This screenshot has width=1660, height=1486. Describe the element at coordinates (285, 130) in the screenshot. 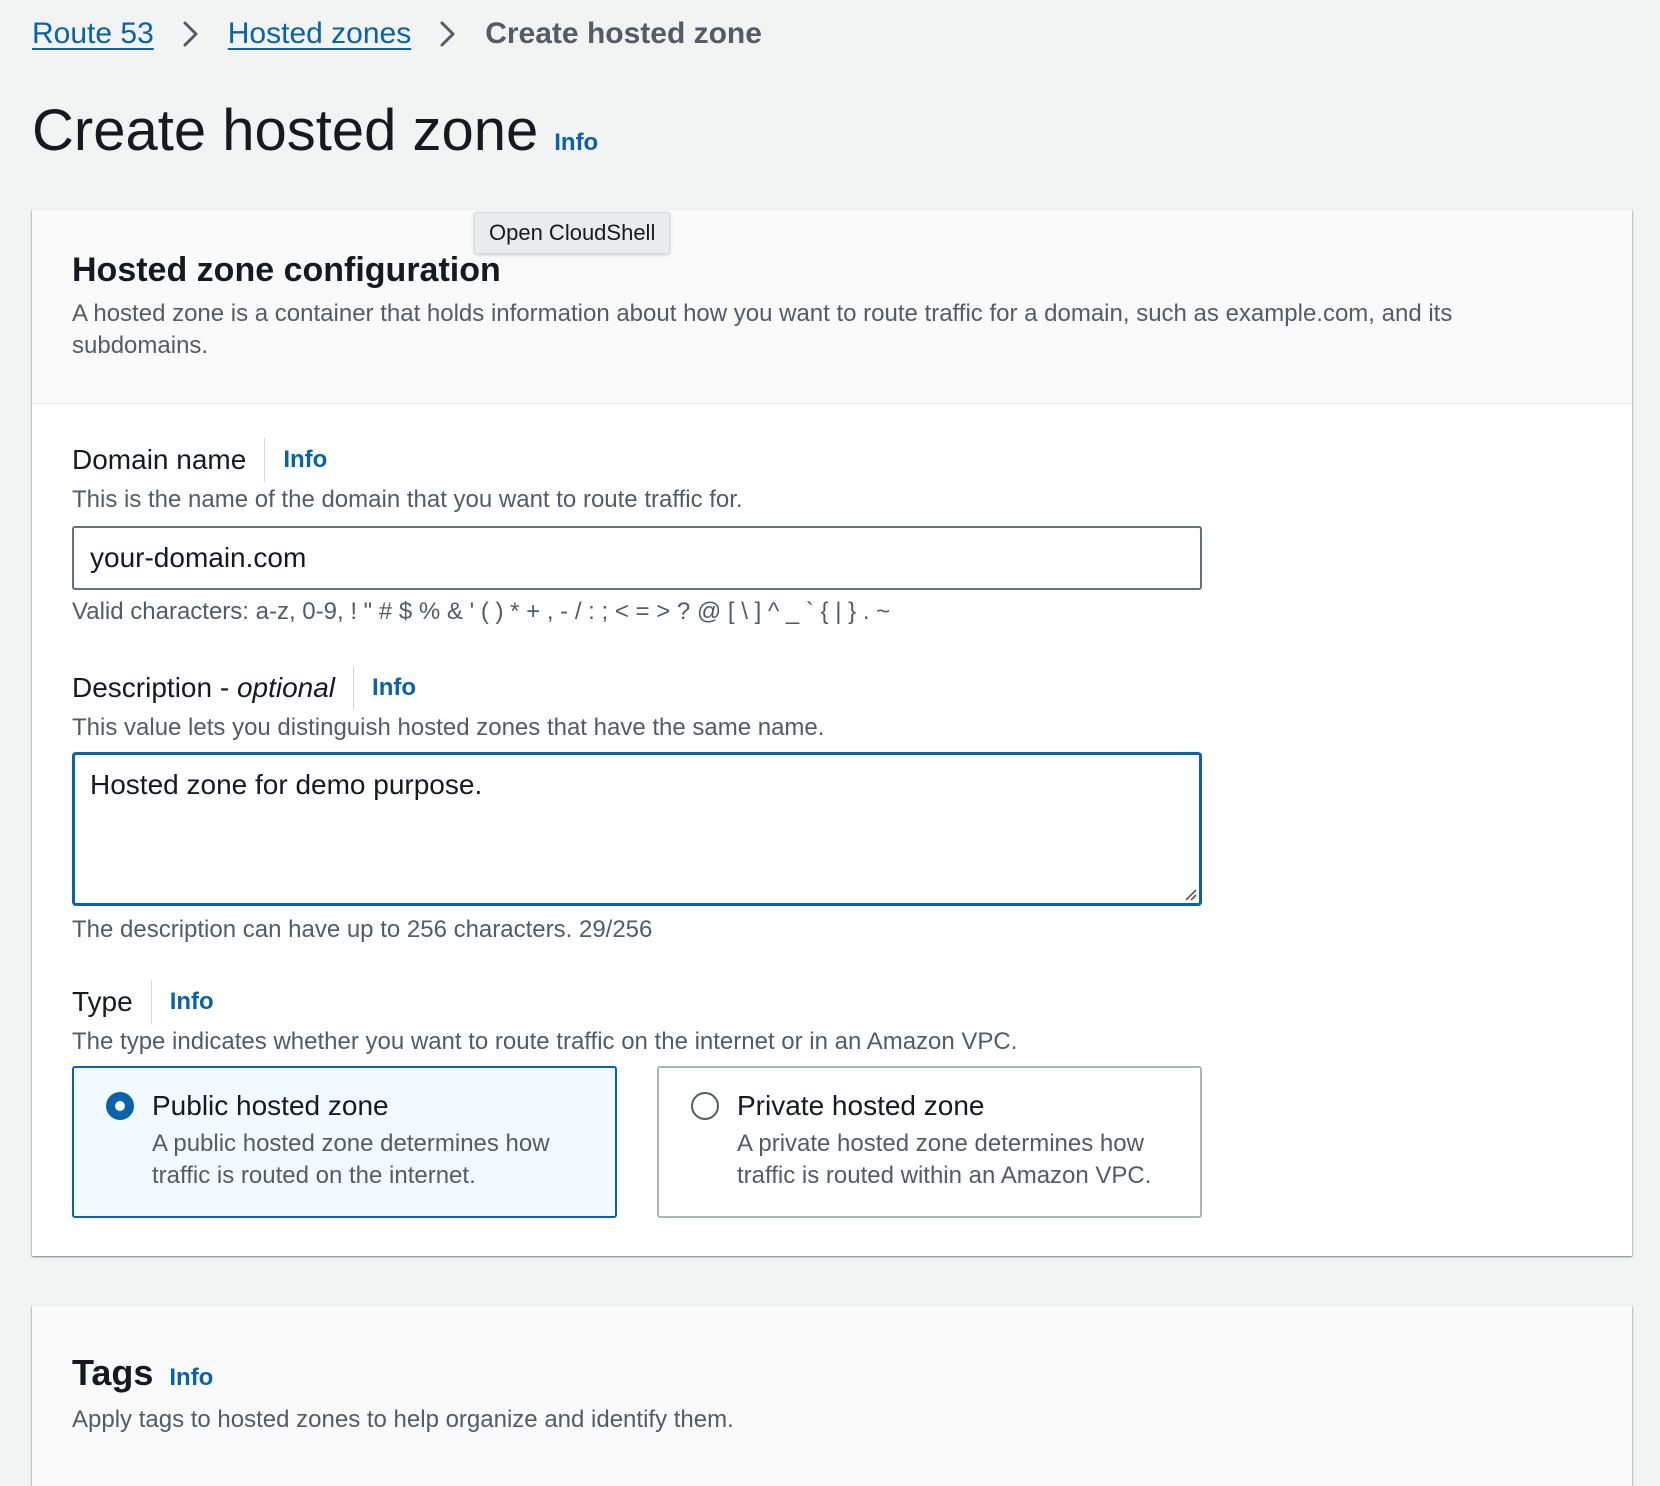

I see `page-title: Create hosted zone` at that location.